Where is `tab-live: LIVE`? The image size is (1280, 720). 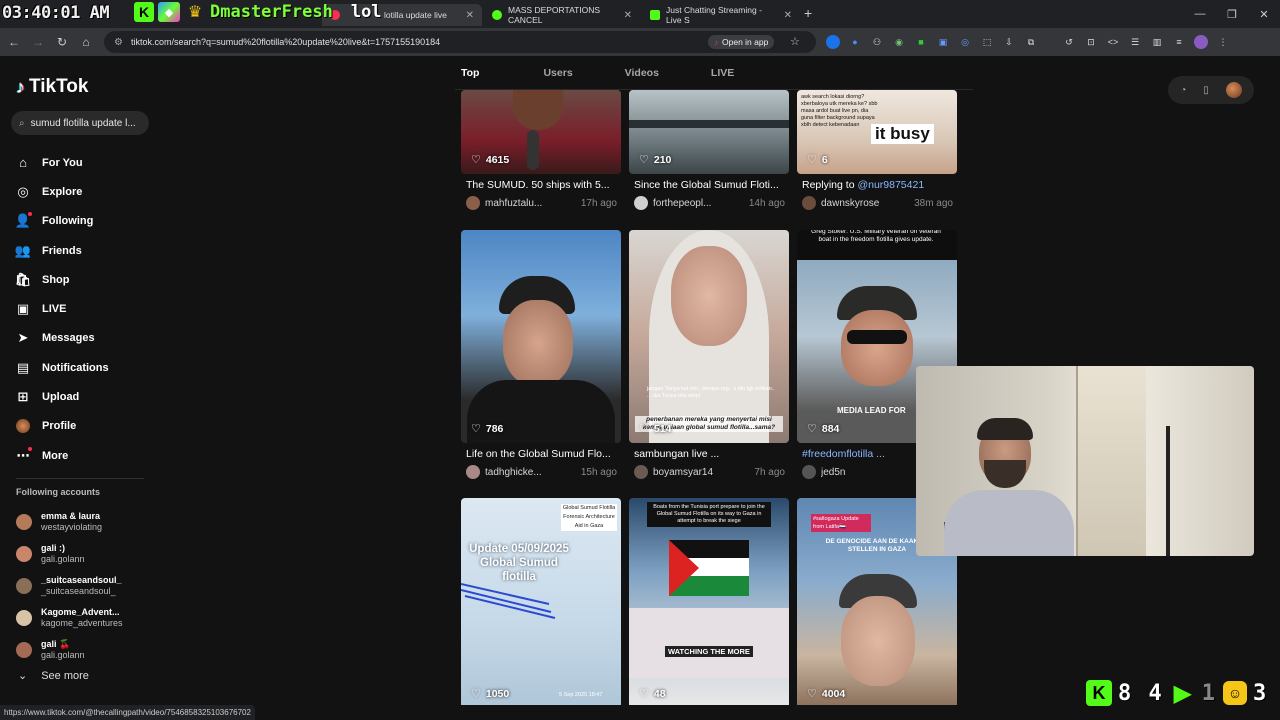
tab-live: LIVE is located at coordinates (722, 73).